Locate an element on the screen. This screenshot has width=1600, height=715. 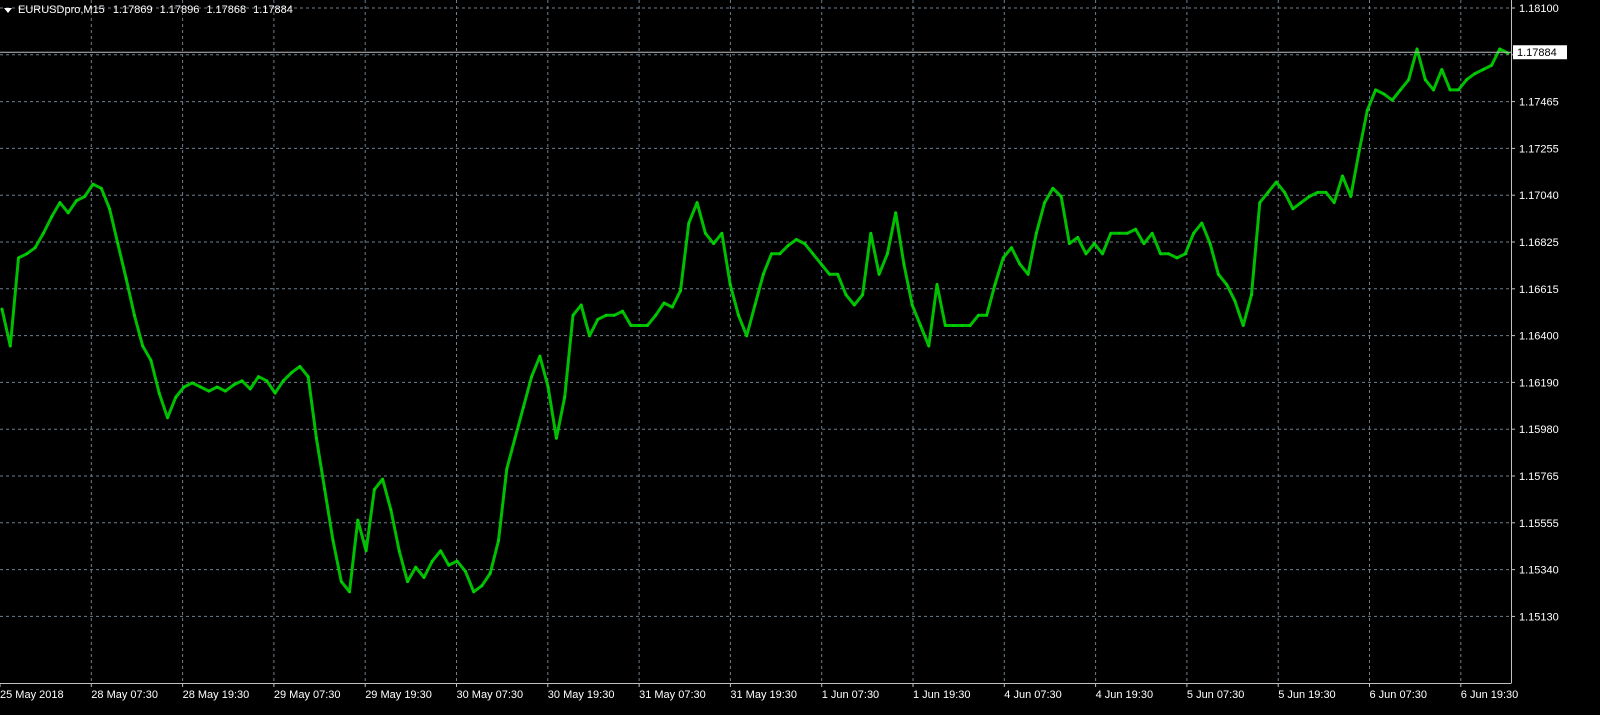
x-tick-label: 4 Jun 07:30 is located at coordinates (1033, 695).